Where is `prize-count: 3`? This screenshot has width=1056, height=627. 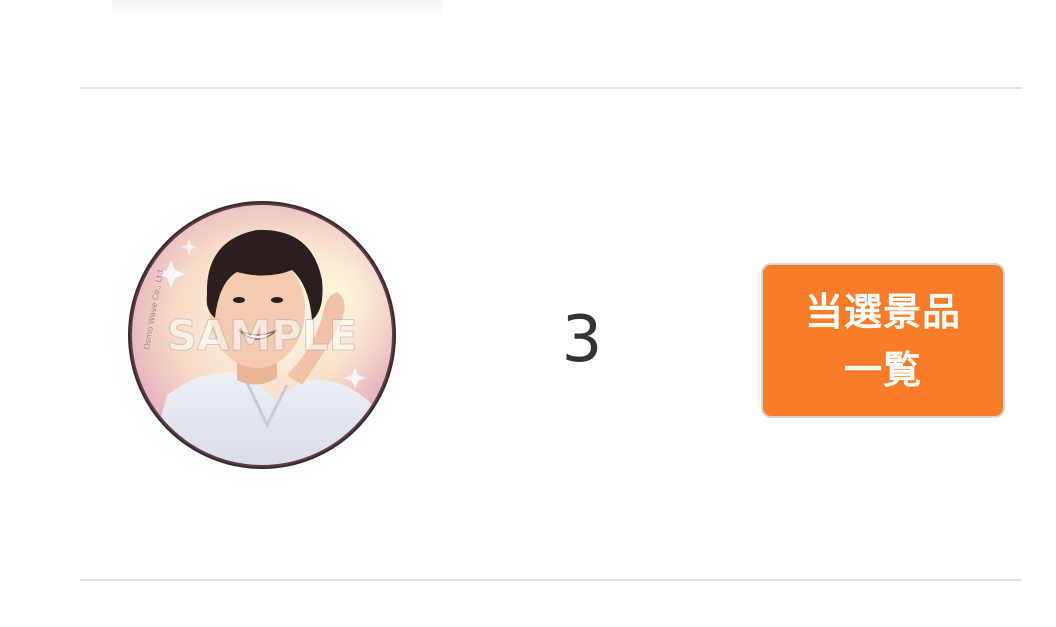 prize-count: 3 is located at coordinates (582, 340).